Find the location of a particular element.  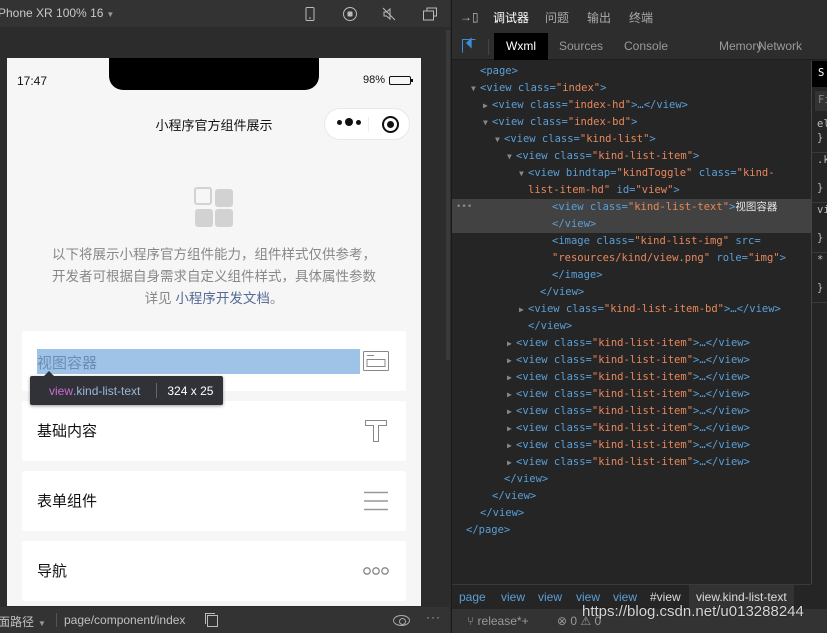

breadcrumb-item: #view is located at coordinates (665, 597).